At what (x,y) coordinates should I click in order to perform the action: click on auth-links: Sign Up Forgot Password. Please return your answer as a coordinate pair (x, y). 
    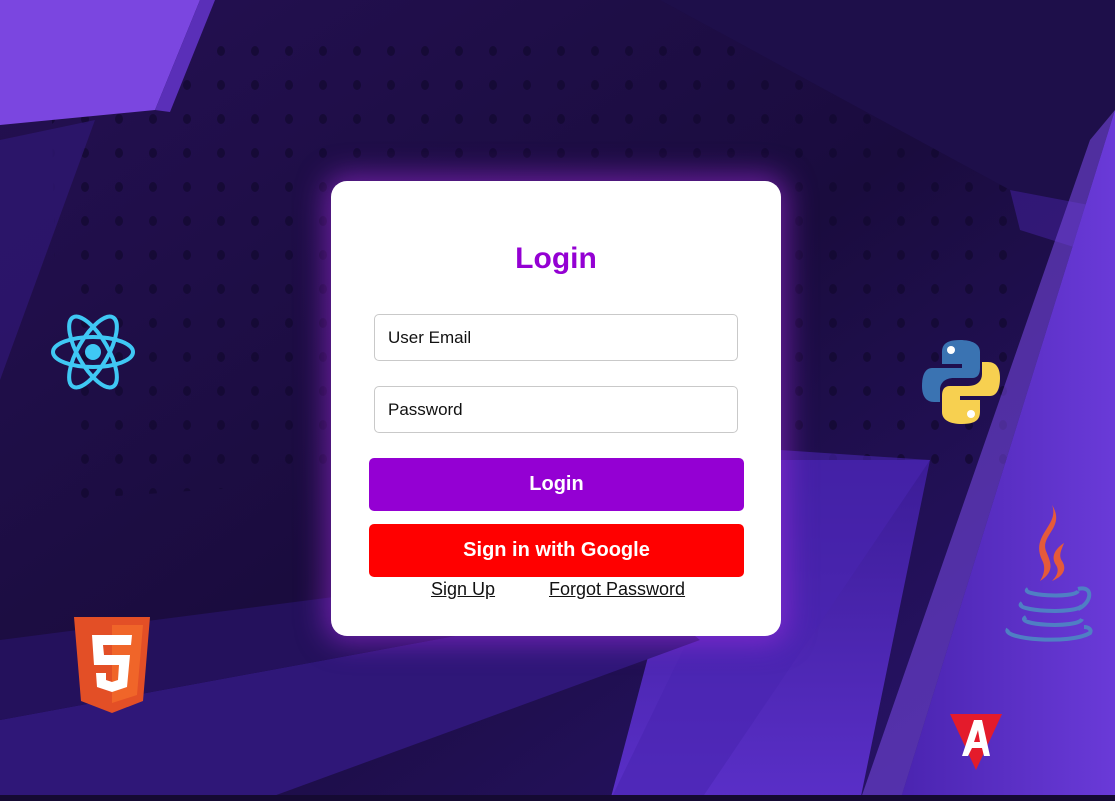
    Looking at the image, I should click on (556, 589).